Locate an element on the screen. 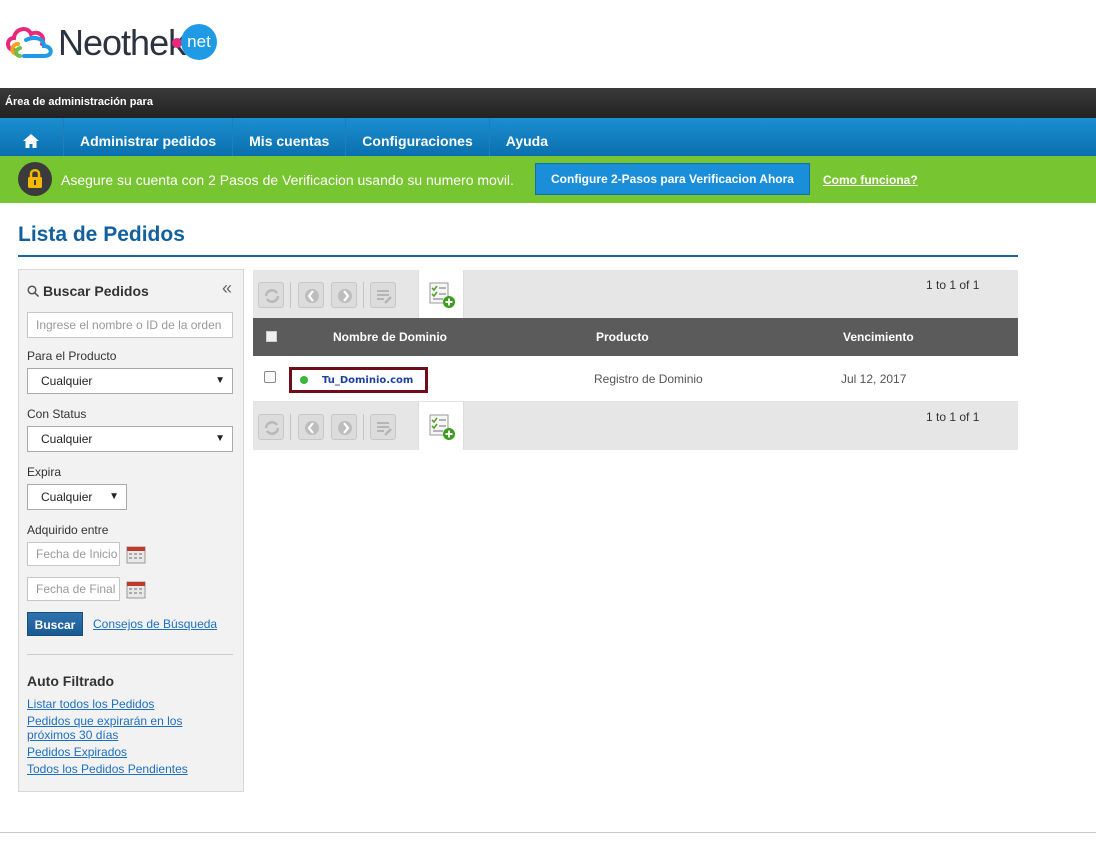 This screenshot has height=861, width=1096. orders-toolbar-top: 1 to 1 of 1 is located at coordinates (635, 294).